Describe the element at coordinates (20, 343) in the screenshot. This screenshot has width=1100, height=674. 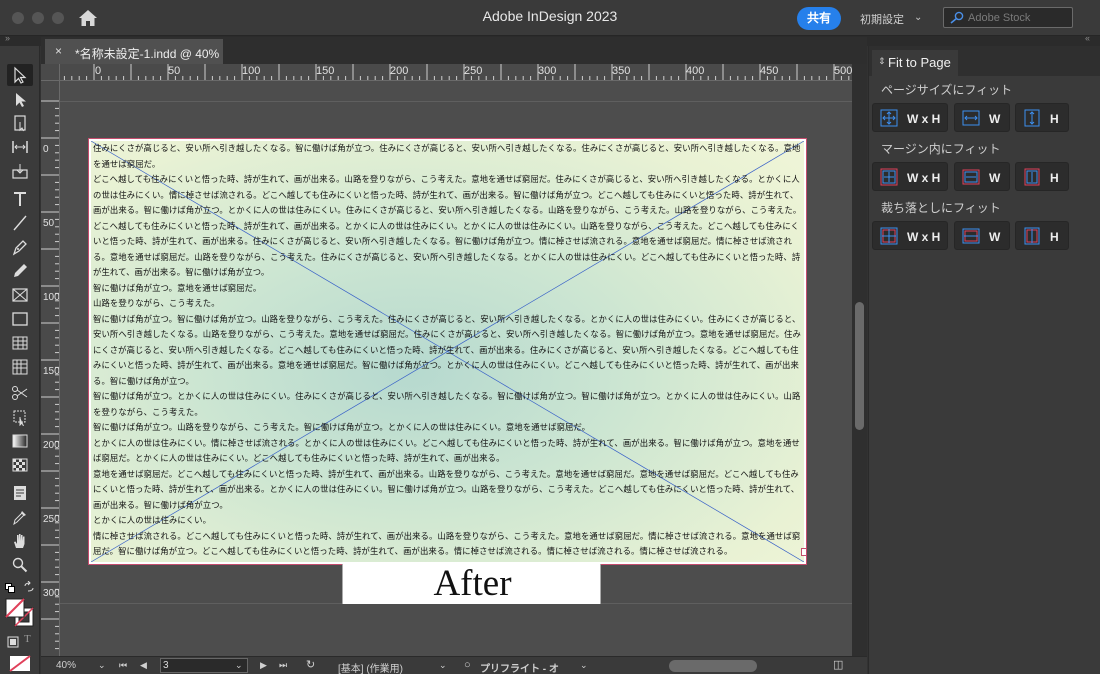
I see `table-tool` at that location.